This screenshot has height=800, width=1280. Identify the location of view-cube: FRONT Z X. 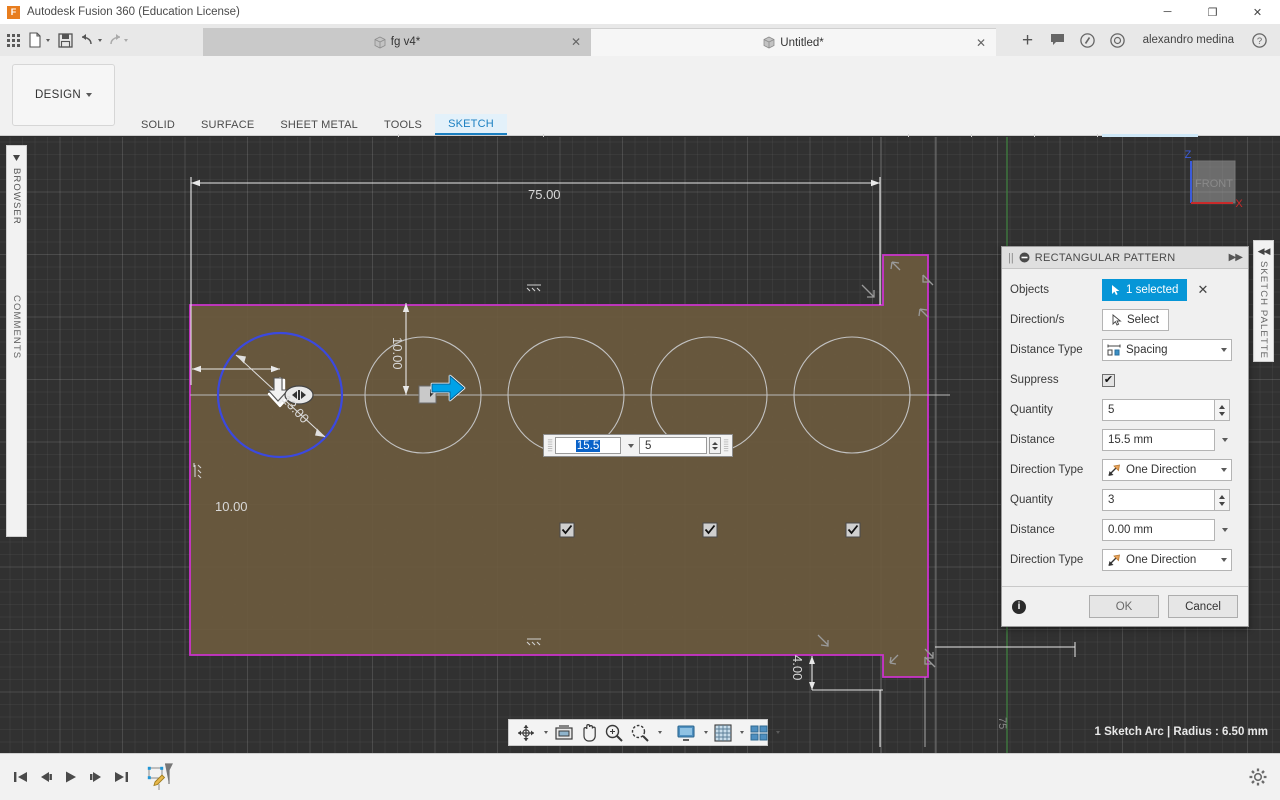
(1210, 182).